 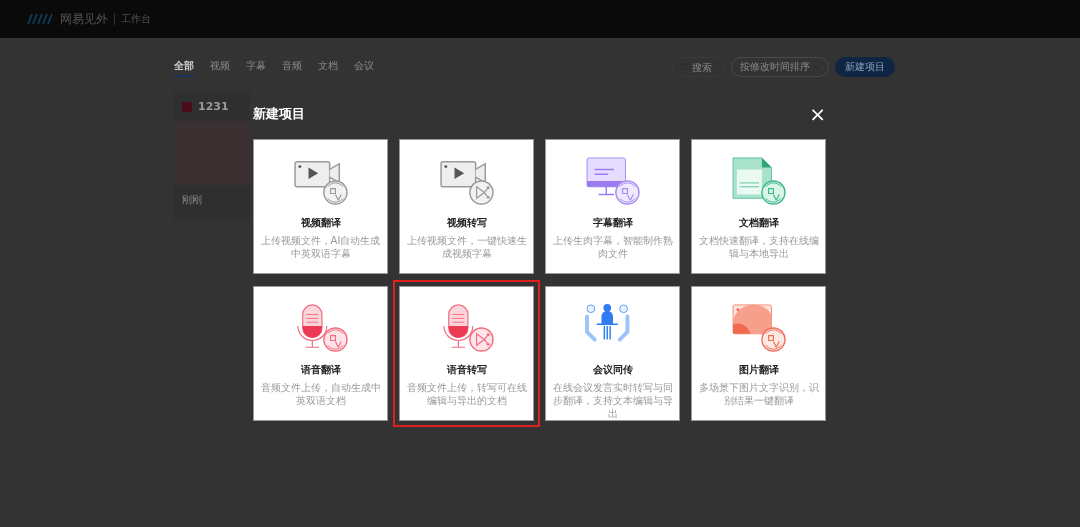 What do you see at coordinates (84, 19) in the screenshot?
I see `brand-name: 网易见外` at bounding box center [84, 19].